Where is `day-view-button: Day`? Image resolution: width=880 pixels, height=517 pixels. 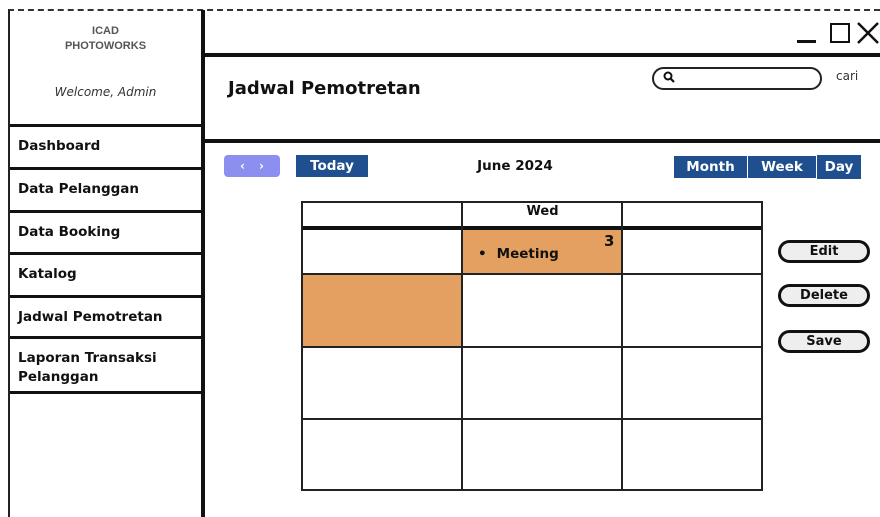 day-view-button: Day is located at coordinates (839, 167).